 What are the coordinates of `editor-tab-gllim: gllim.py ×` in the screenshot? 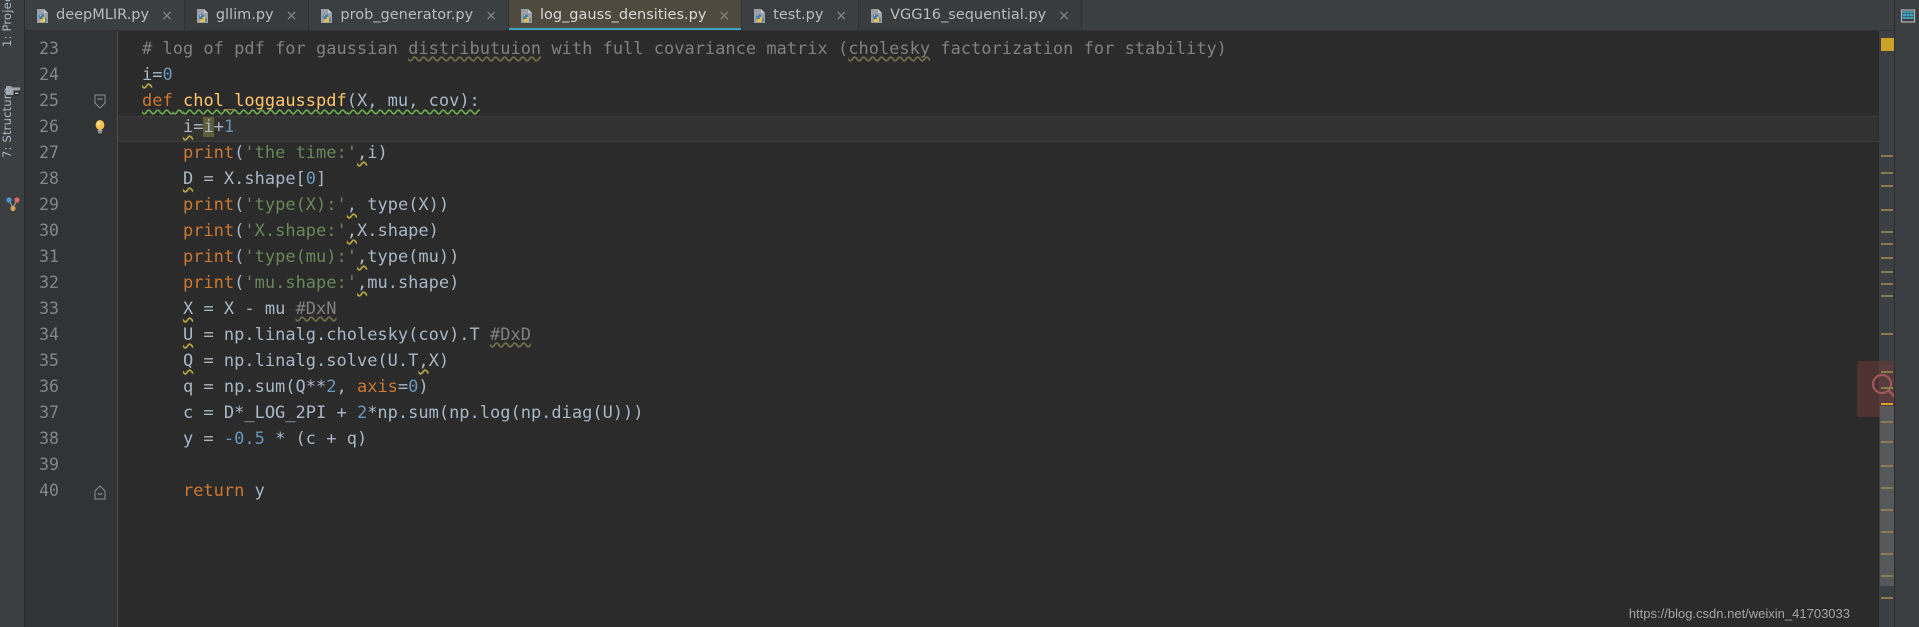 It's located at (247, 15).